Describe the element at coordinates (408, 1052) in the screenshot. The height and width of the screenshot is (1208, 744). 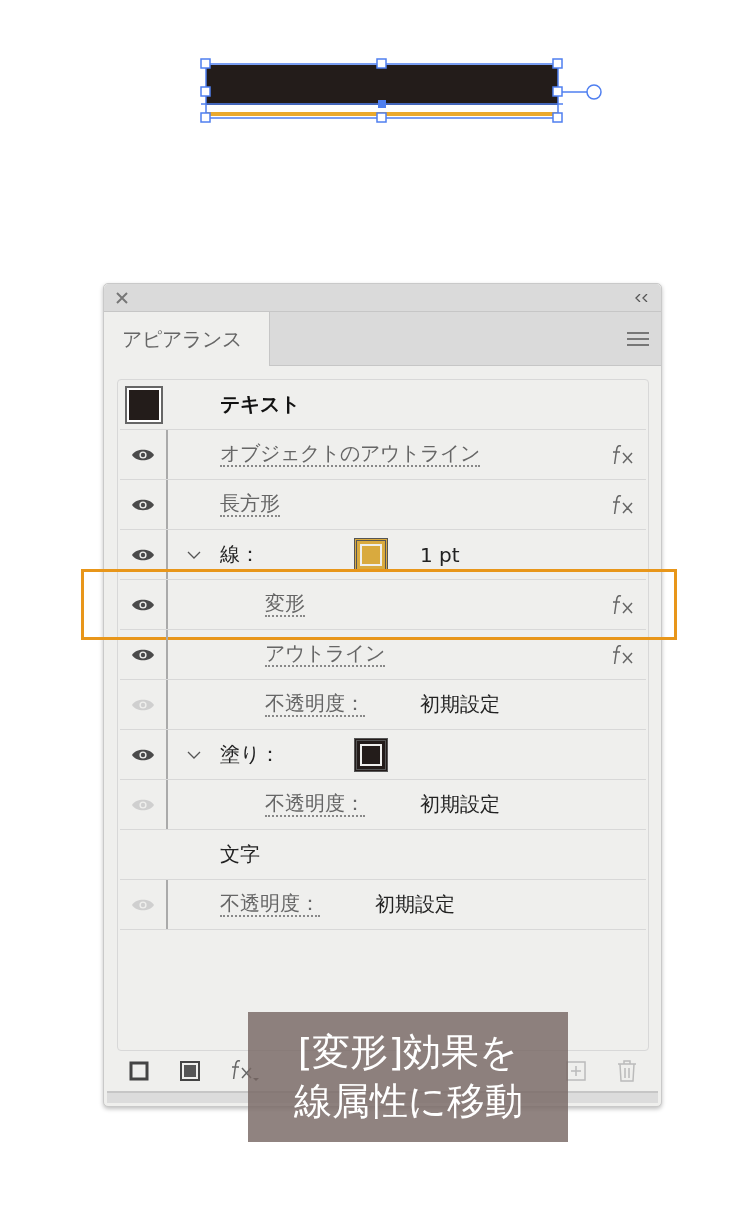
I see `caption-text: [変形]効果を` at that location.